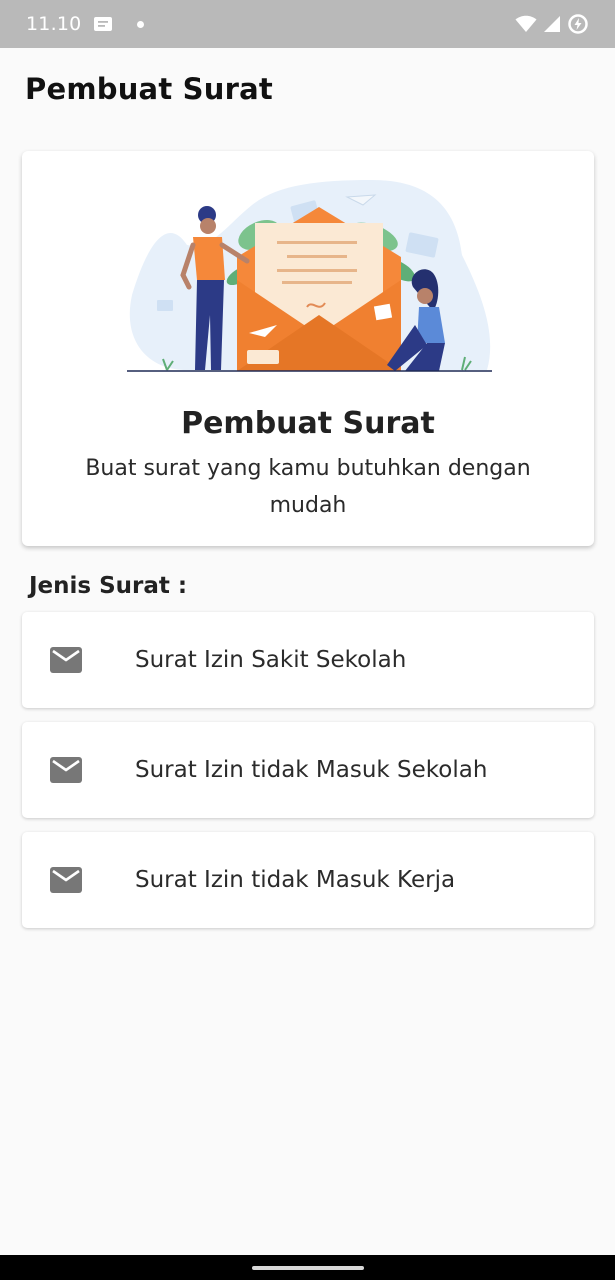 The height and width of the screenshot is (1280, 615). What do you see at coordinates (141, 24) in the screenshot?
I see `notification-dot-icon` at bounding box center [141, 24].